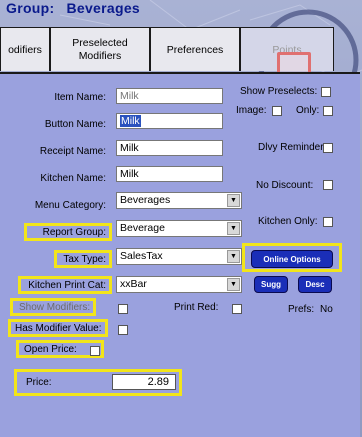 The height and width of the screenshot is (437, 362). What do you see at coordinates (328, 111) in the screenshot?
I see `only-checkbox` at bounding box center [328, 111].